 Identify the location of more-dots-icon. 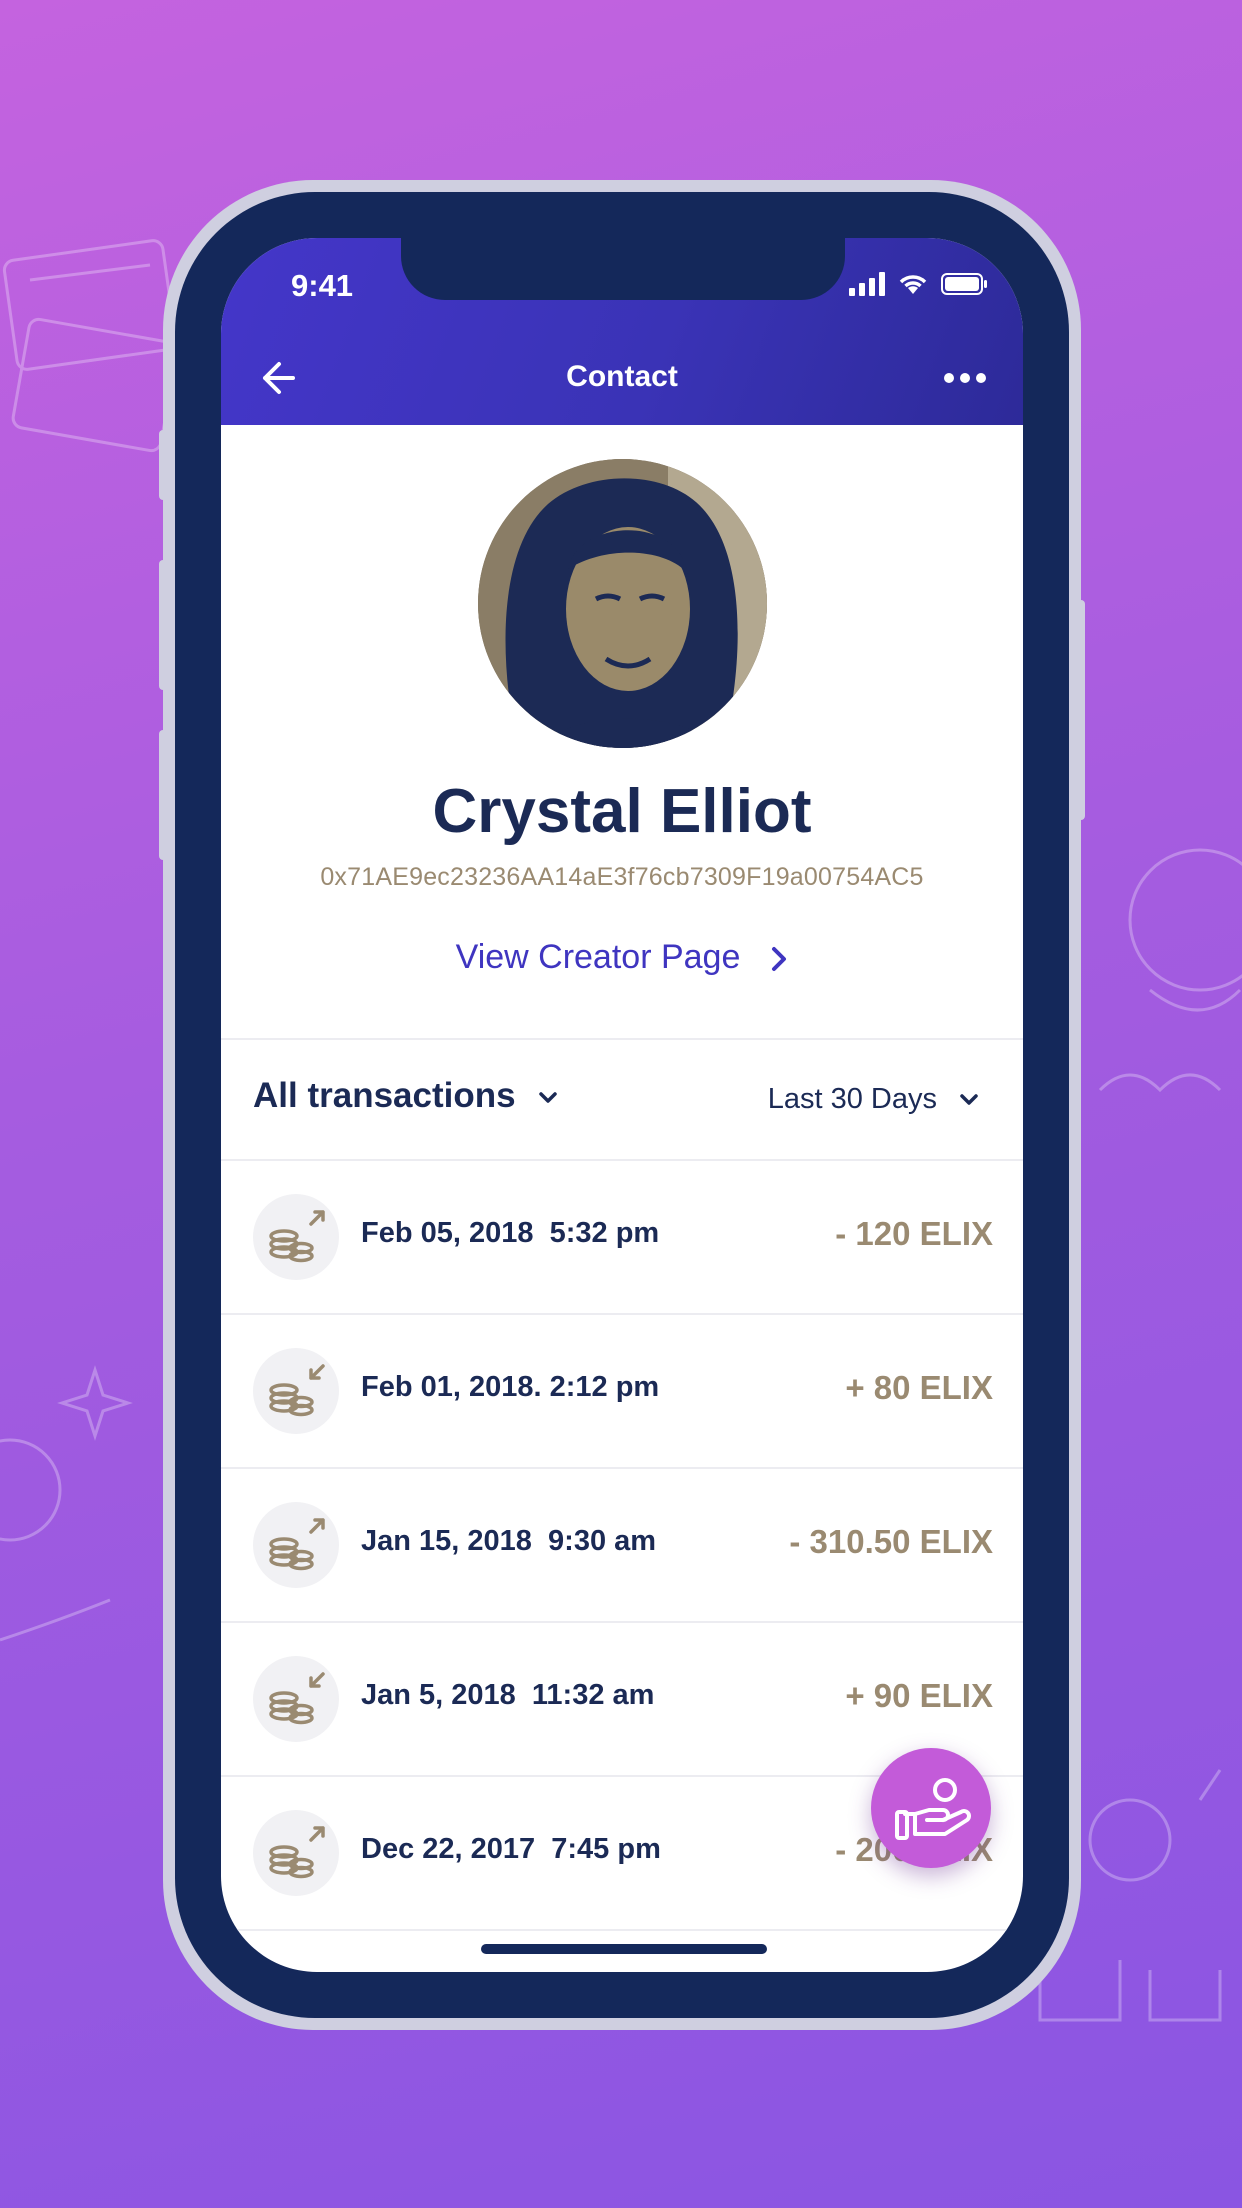
(965, 378).